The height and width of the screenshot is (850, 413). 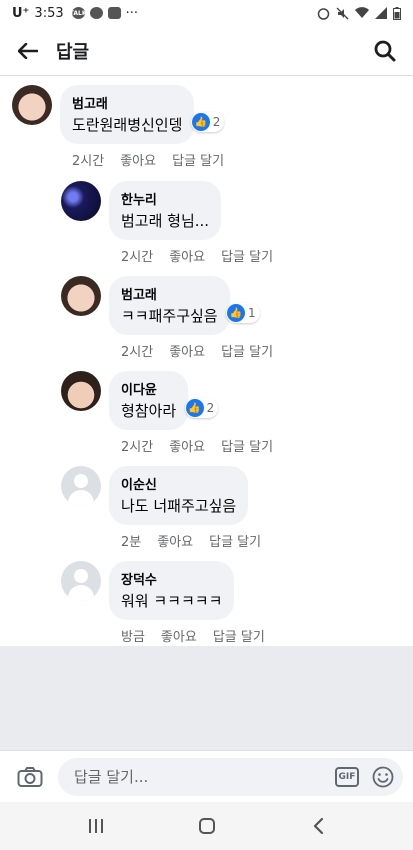 What do you see at coordinates (397, 13) in the screenshot?
I see `battery-icon` at bounding box center [397, 13].